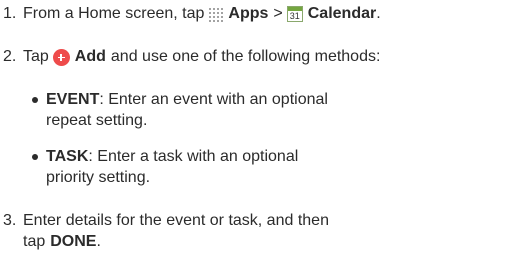  I want to click on calendar-icon-day: 31, so click(294, 16).